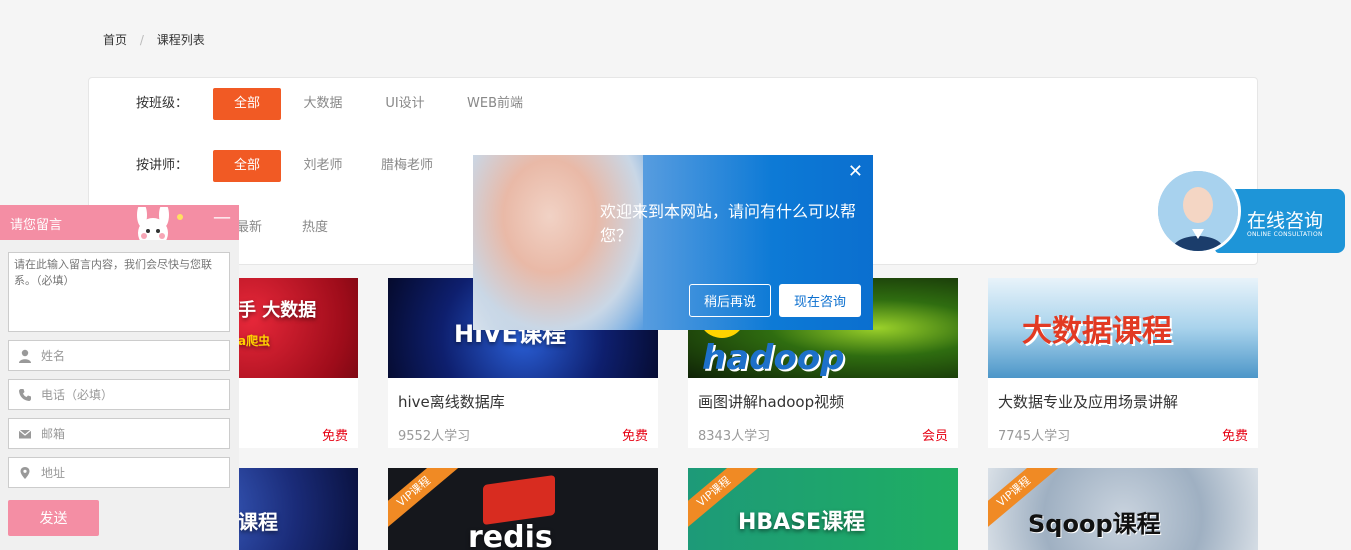 The height and width of the screenshot is (550, 1351). What do you see at coordinates (451, 401) in the screenshot?
I see `course-title: hive离线数据库` at bounding box center [451, 401].